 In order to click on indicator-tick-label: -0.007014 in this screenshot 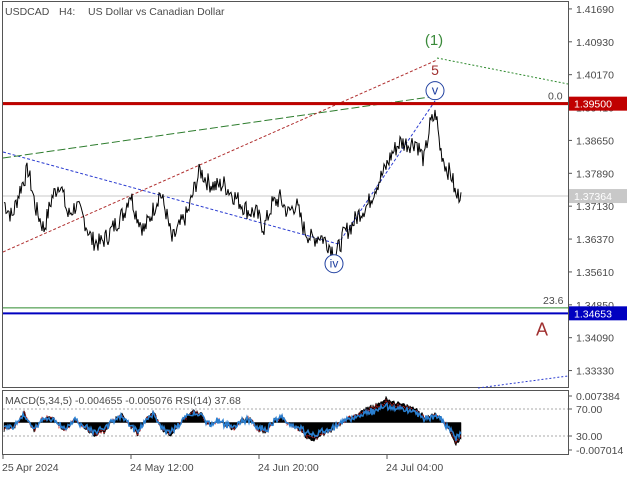, I will do `click(599, 451)`.